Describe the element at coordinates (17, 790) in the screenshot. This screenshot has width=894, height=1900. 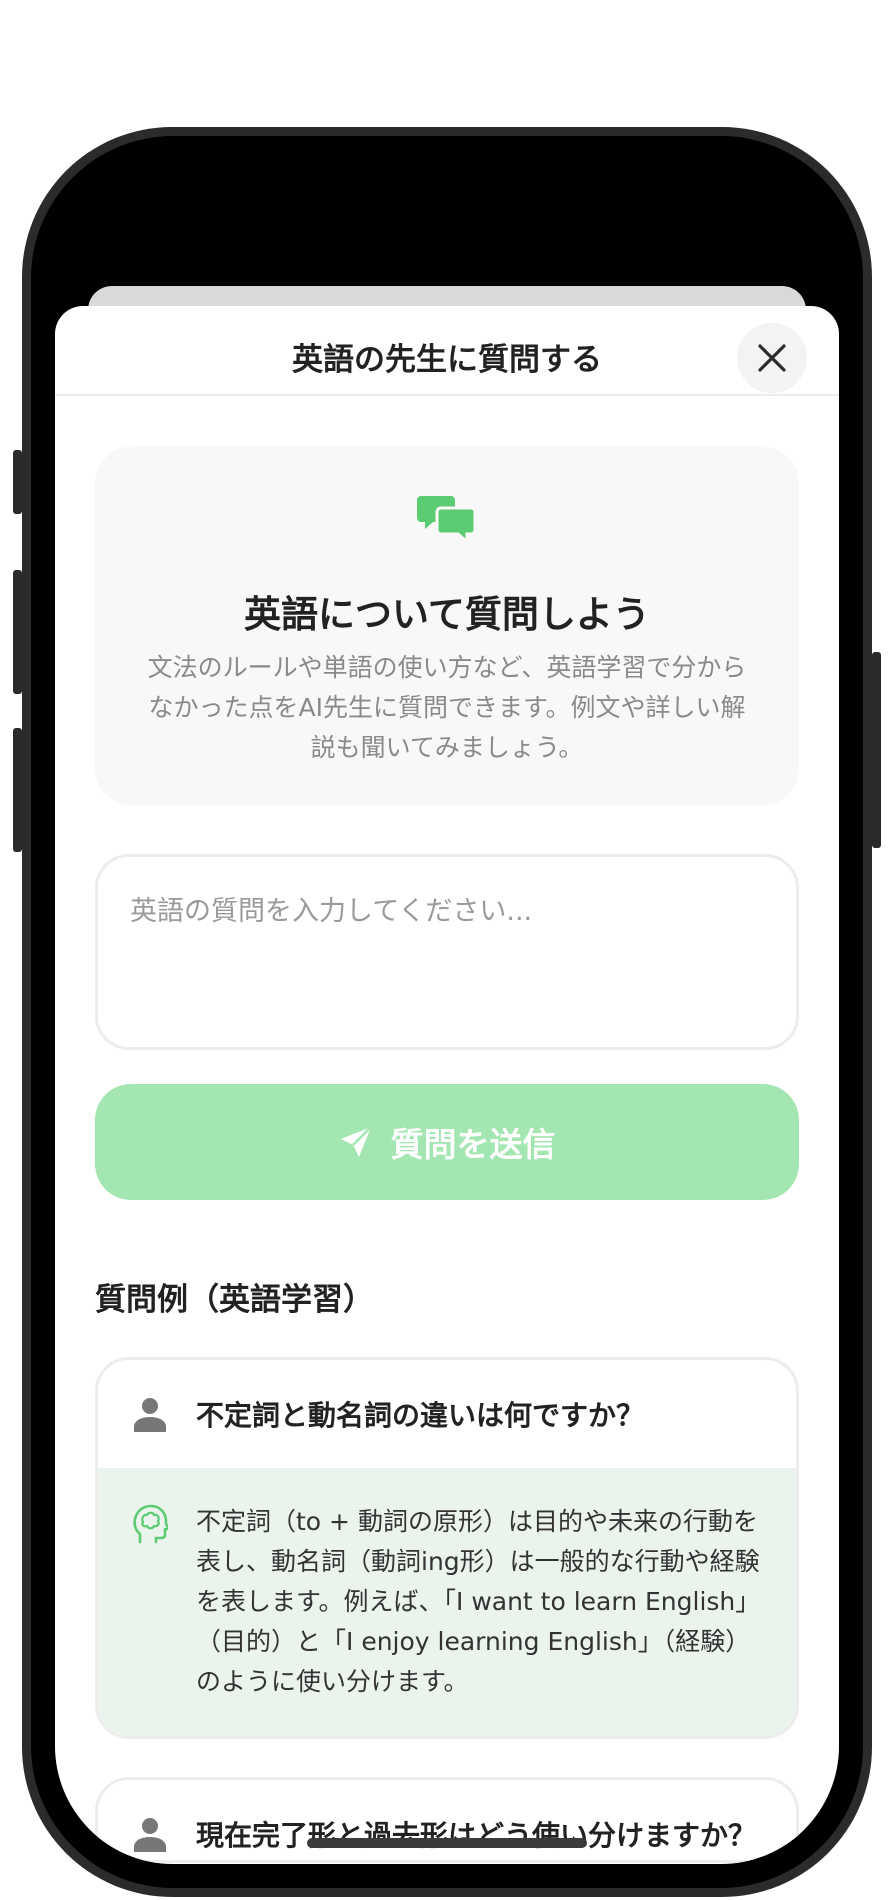
I see `side-button-volume-down` at that location.